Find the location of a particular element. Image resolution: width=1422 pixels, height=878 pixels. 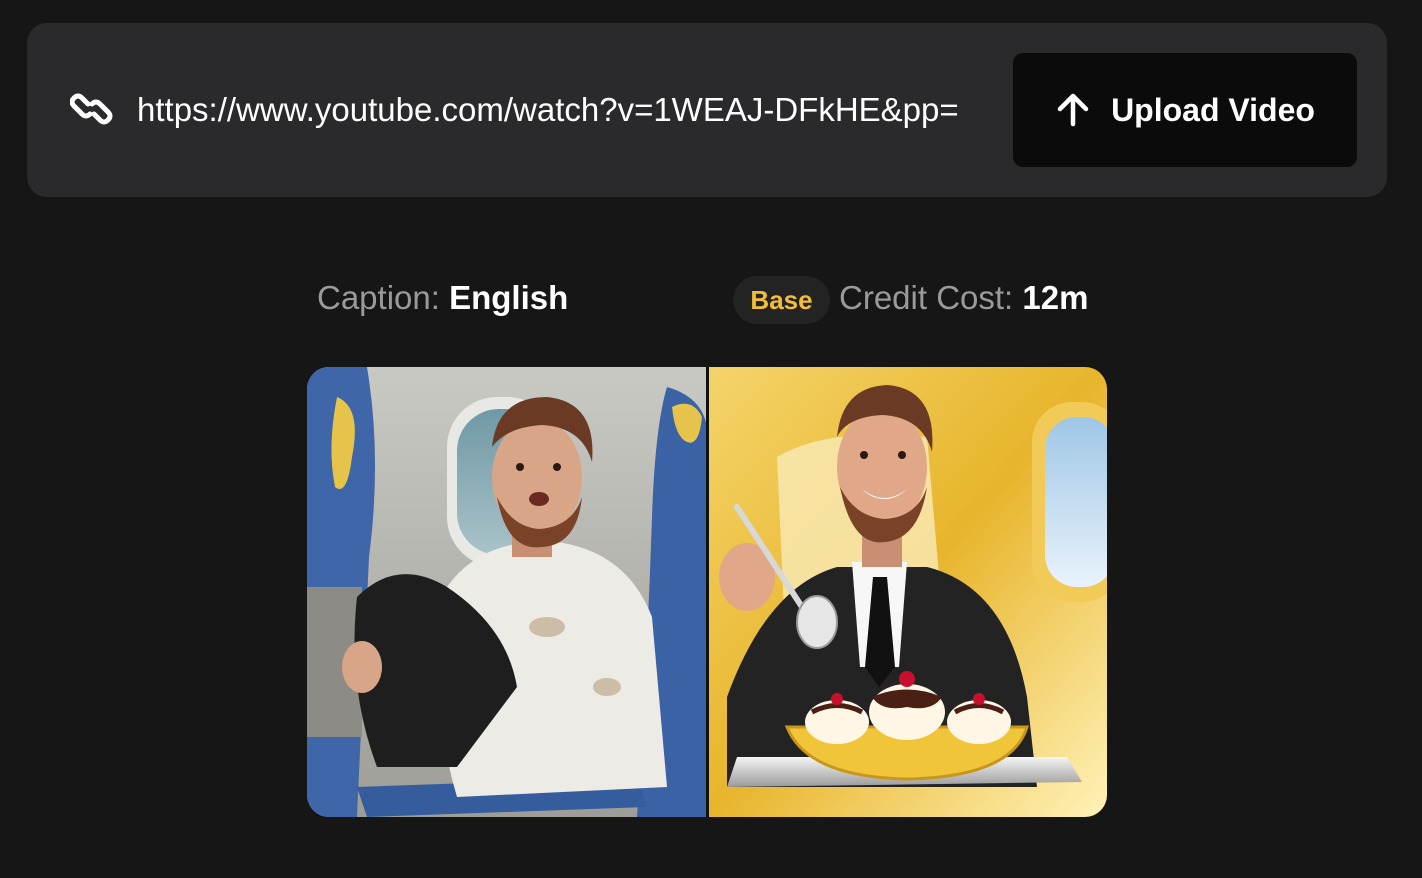

url-input is located at coordinates (556, 110).